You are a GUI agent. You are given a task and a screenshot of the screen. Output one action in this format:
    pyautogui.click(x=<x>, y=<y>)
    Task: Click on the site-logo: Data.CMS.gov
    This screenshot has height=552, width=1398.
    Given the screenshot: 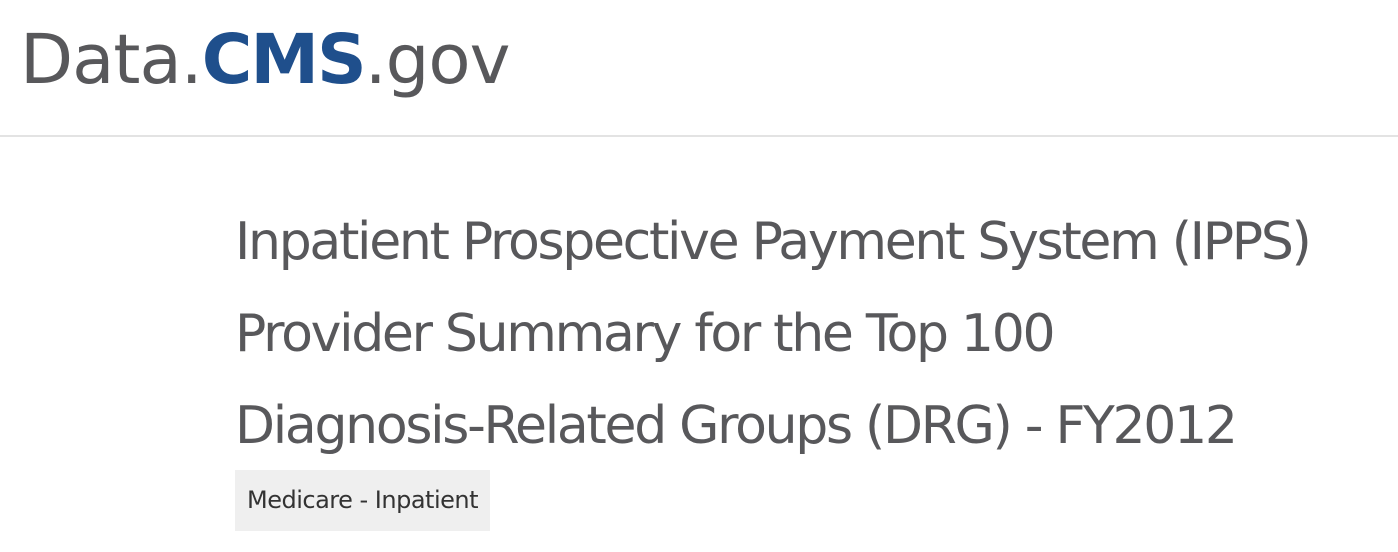 What is the action you would take?
    pyautogui.click(x=265, y=60)
    